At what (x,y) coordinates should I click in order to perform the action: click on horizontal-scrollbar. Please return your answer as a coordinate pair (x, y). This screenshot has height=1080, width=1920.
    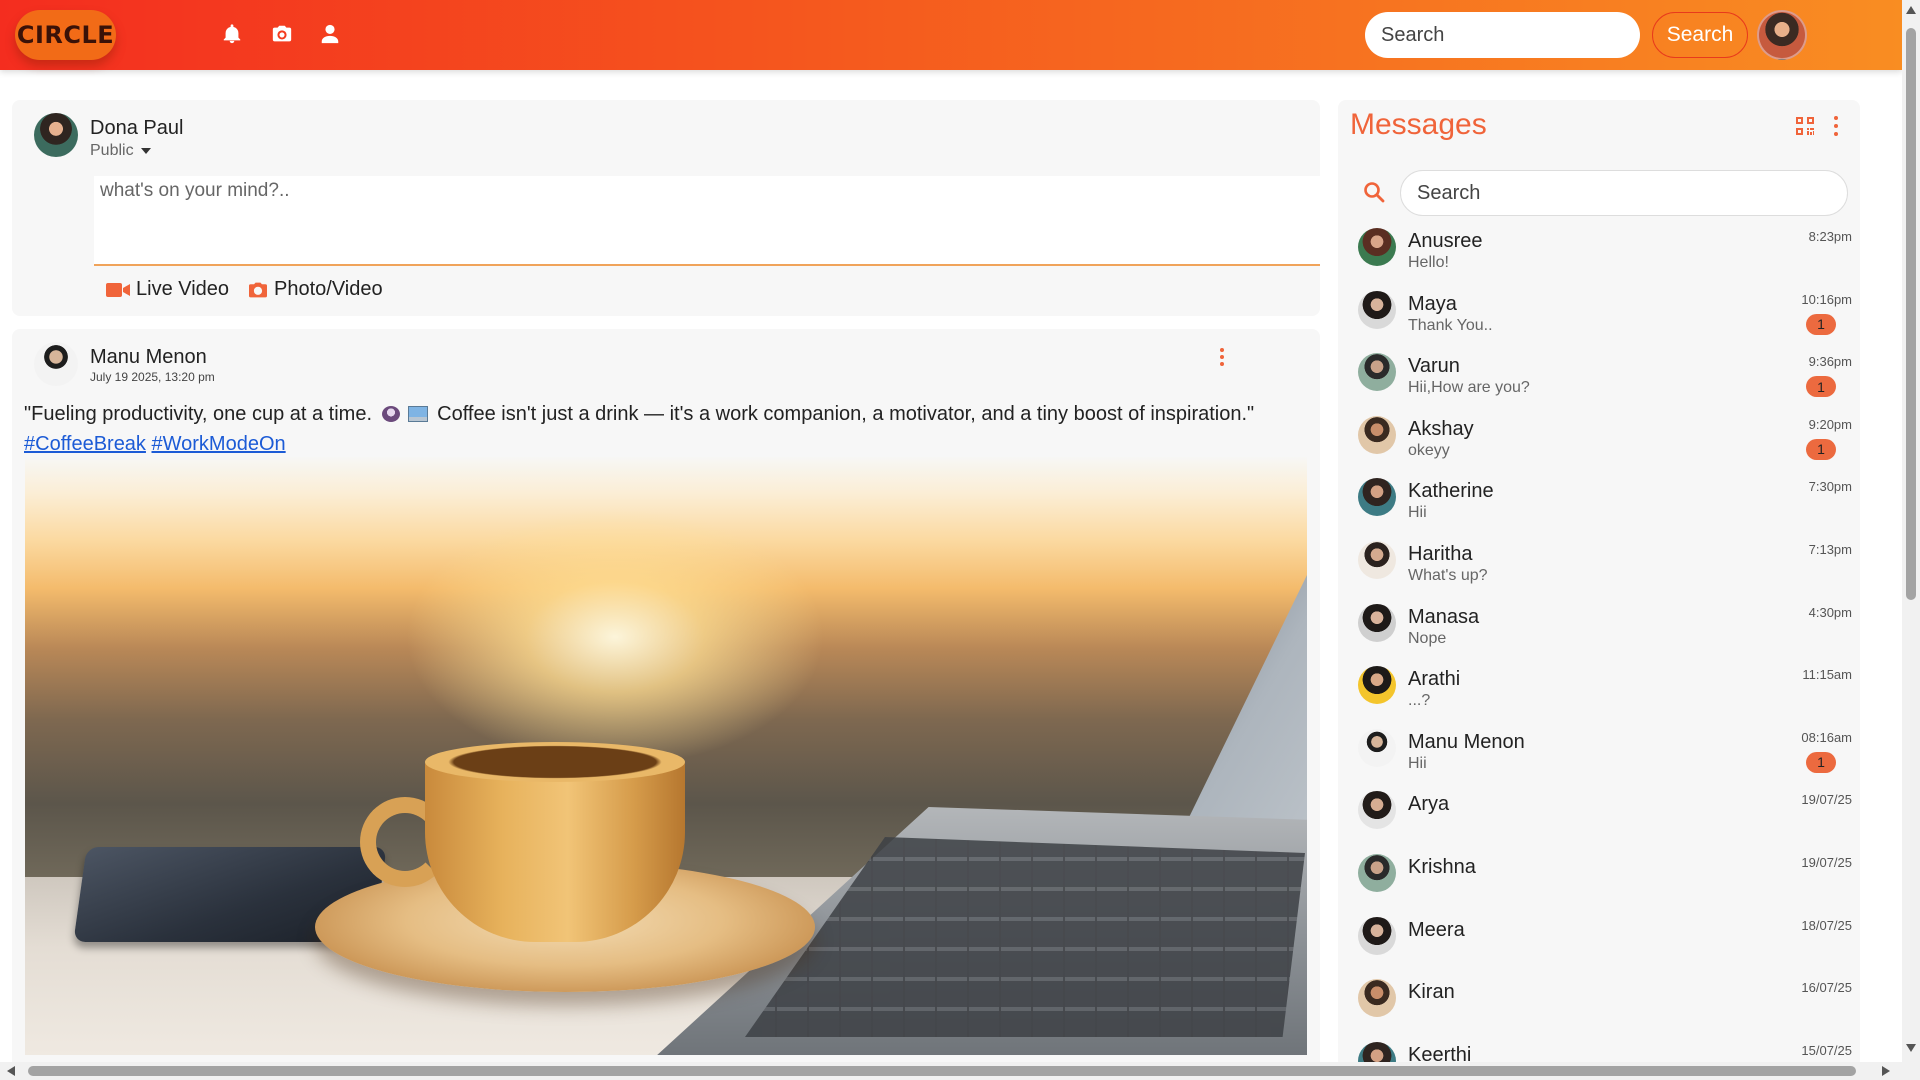
    Looking at the image, I should click on (951, 1071).